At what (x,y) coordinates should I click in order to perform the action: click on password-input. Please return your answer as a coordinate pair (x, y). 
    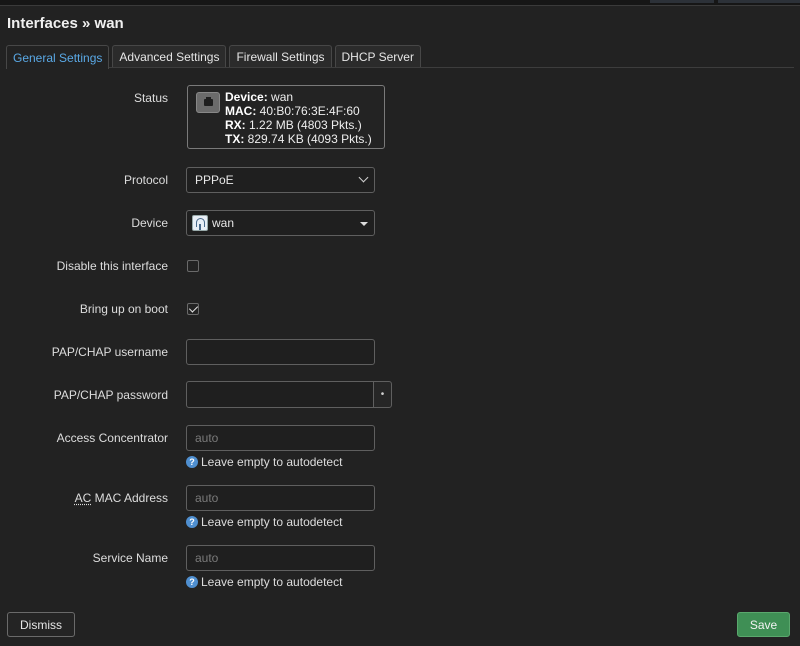
    Looking at the image, I should click on (280, 394).